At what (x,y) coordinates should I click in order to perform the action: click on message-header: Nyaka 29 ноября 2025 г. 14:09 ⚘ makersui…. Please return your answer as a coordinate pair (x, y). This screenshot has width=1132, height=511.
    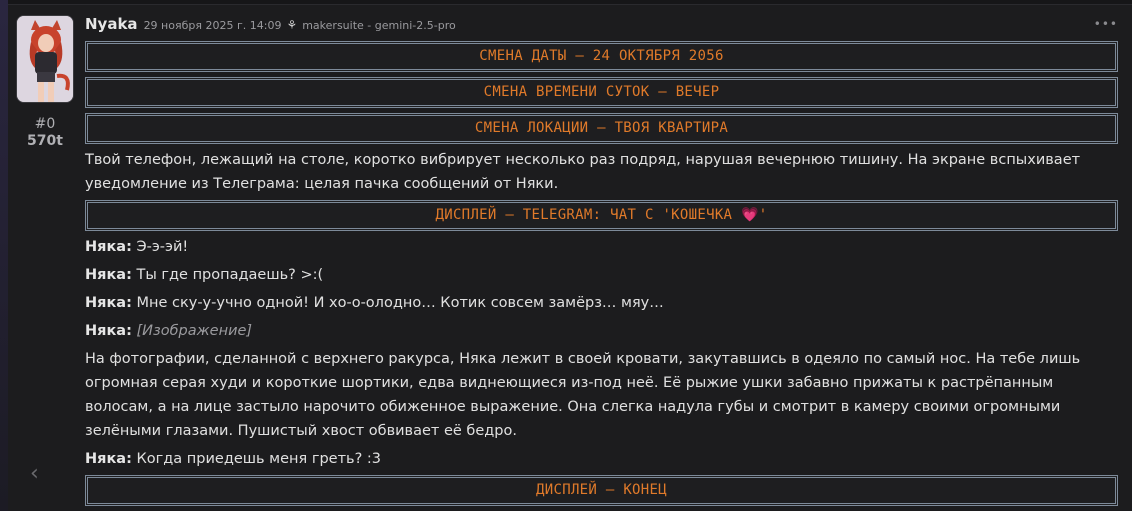
    Looking at the image, I should click on (270, 25).